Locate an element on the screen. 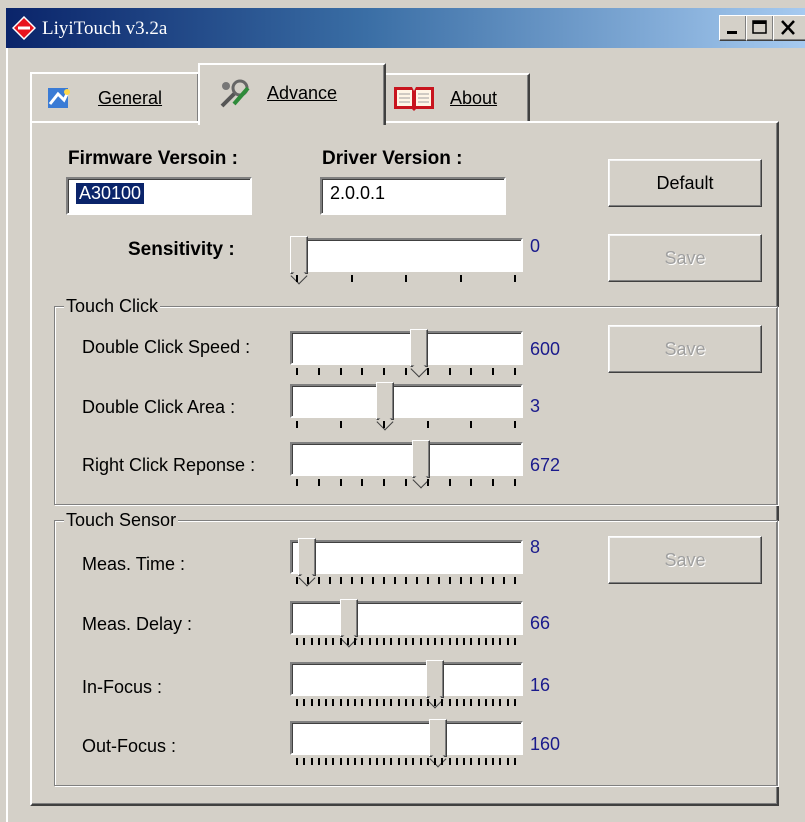 The width and height of the screenshot is (805, 822). double-click-speed-slider-track is located at coordinates (406, 348).